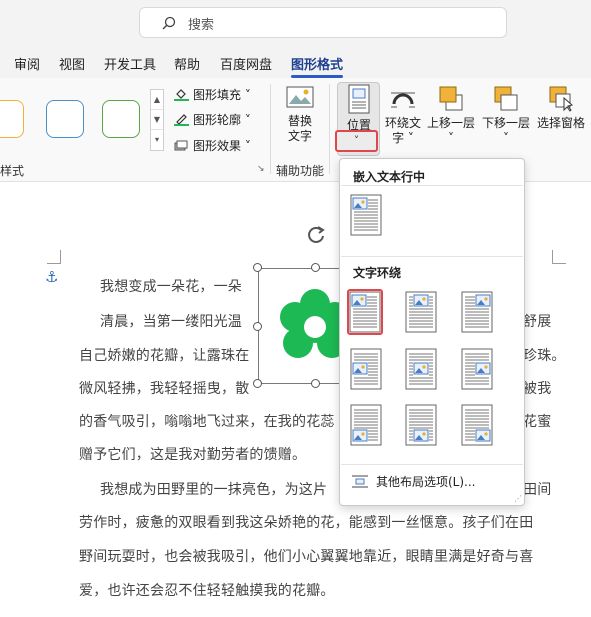 This screenshot has height=617, width=591. What do you see at coordinates (72, 63) in the screenshot?
I see `tab-view: 视图` at bounding box center [72, 63].